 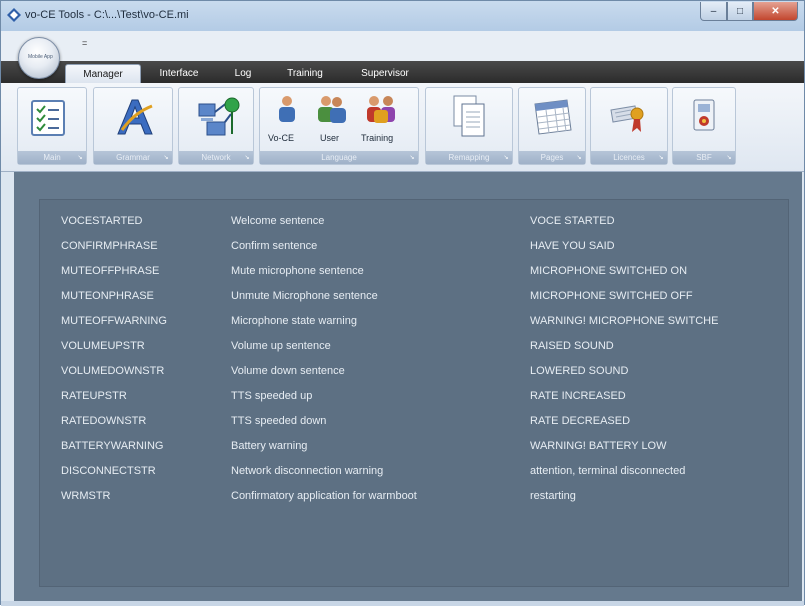 I want to click on voce-button-label: Vo-CE, so click(x=281, y=138).